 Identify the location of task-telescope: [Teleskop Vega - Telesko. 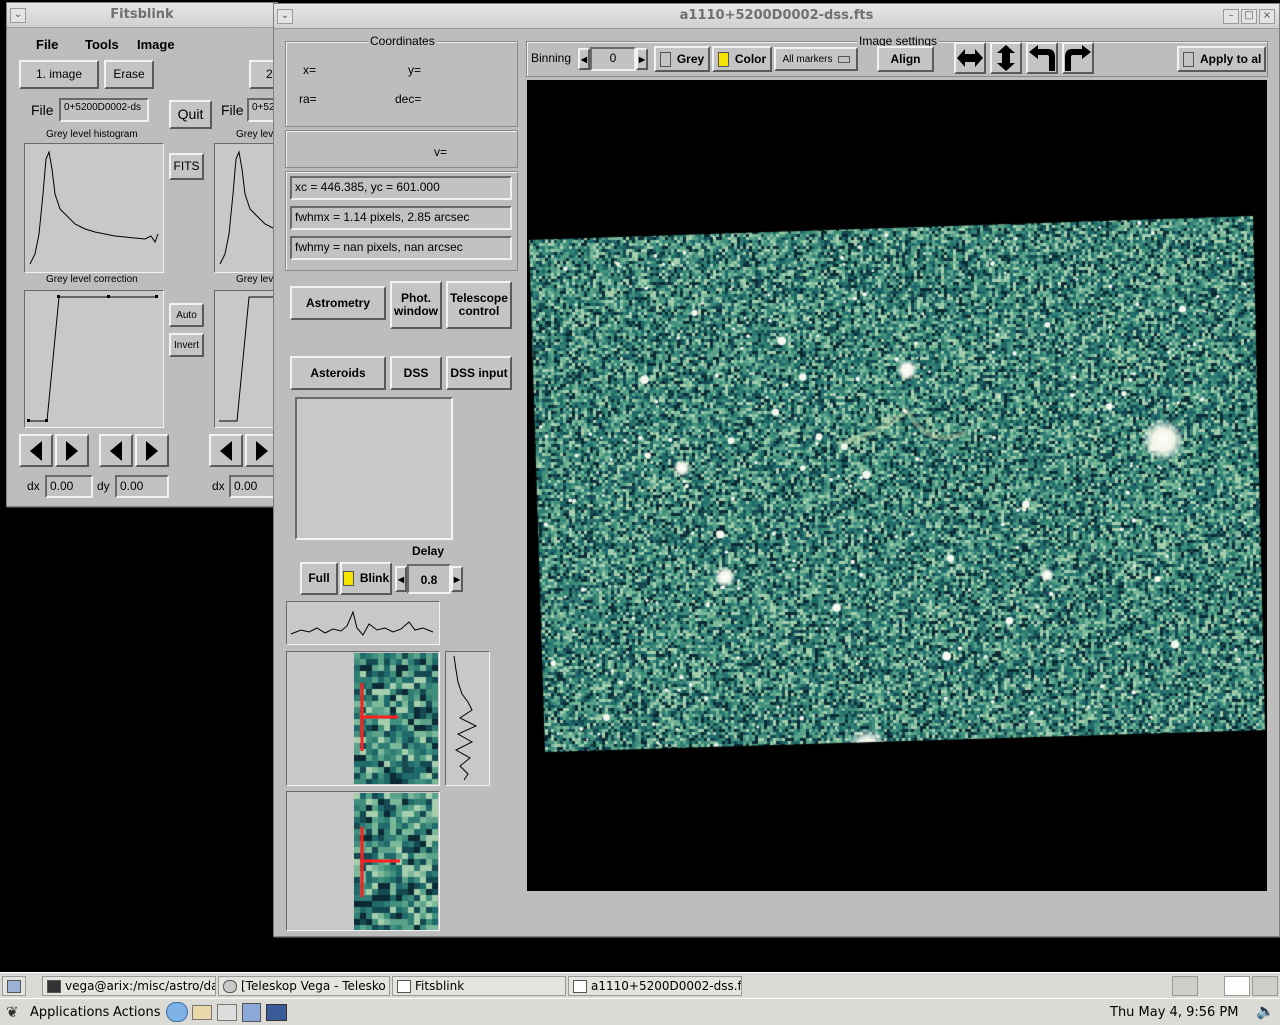
(304, 986).